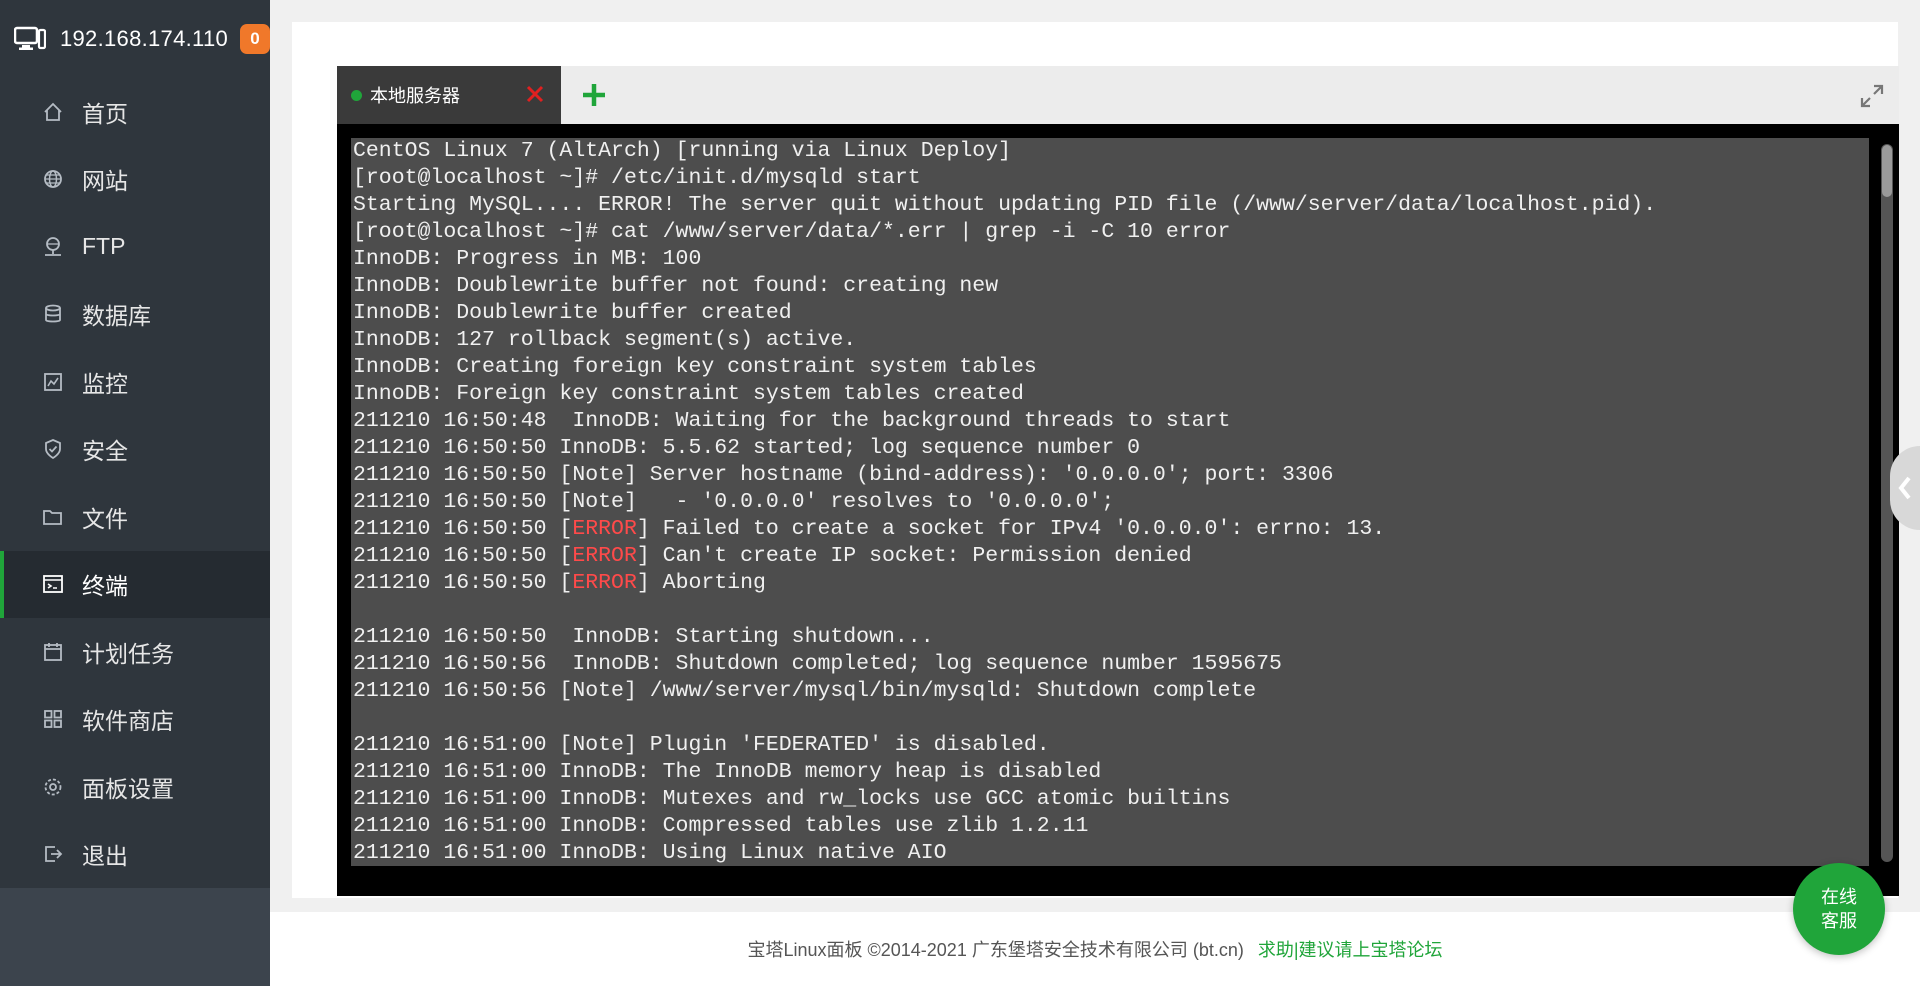 The width and height of the screenshot is (1920, 986). What do you see at coordinates (1350, 949) in the screenshot?
I see `footer-help-link: 求助|建议请上宝塔论坛` at bounding box center [1350, 949].